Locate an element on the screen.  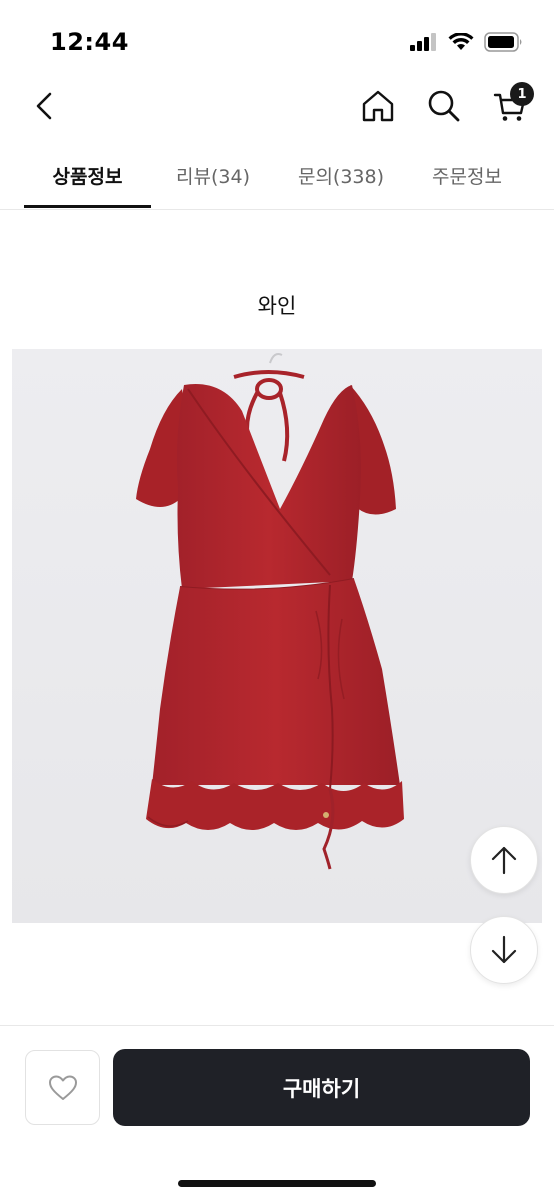
bottom-bar-divider is located at coordinates (277, 1025).